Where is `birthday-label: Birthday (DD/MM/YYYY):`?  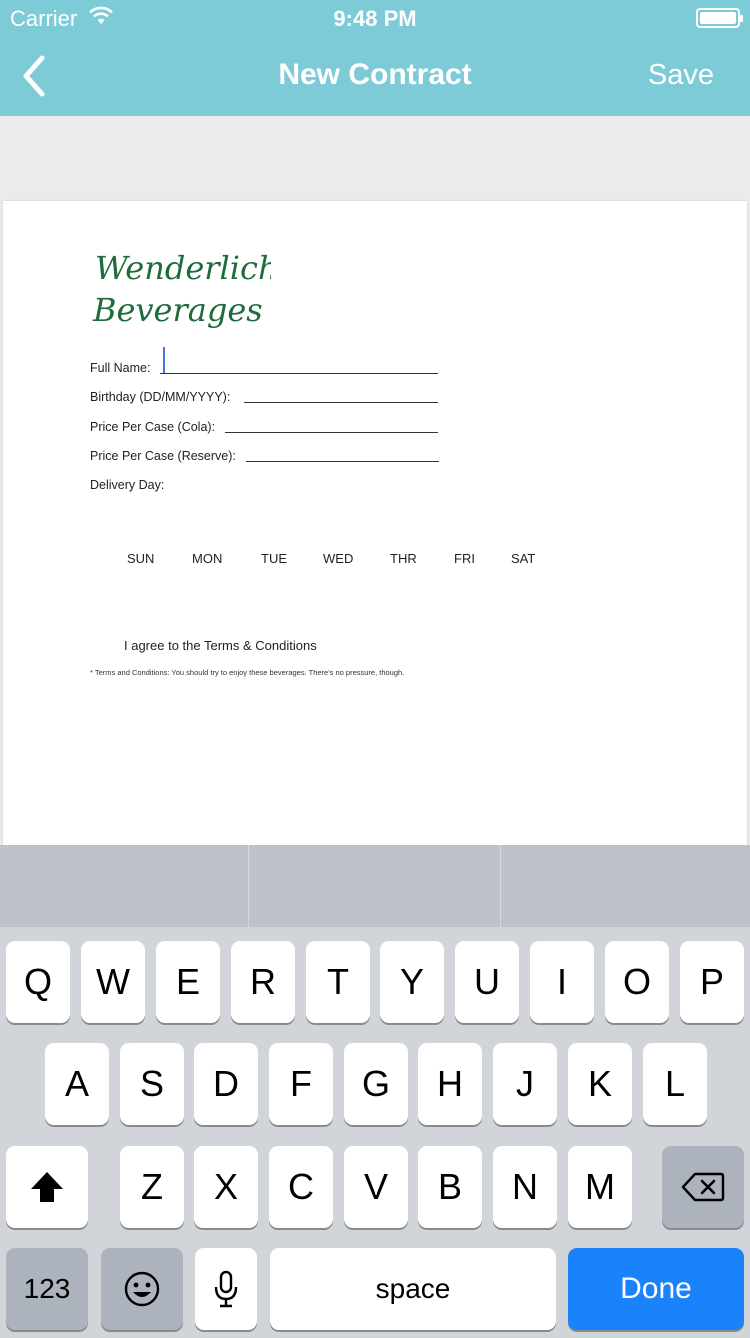 birthday-label: Birthday (DD/MM/YYYY): is located at coordinates (160, 397).